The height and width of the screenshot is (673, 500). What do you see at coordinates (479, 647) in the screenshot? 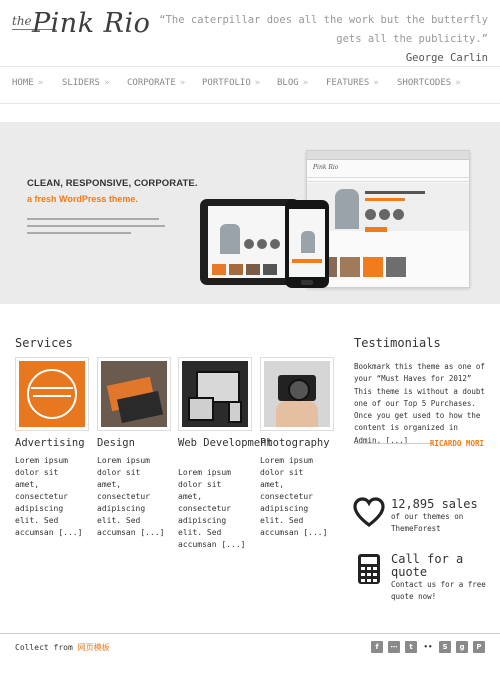
I see `pinterest-icon: P` at bounding box center [479, 647].